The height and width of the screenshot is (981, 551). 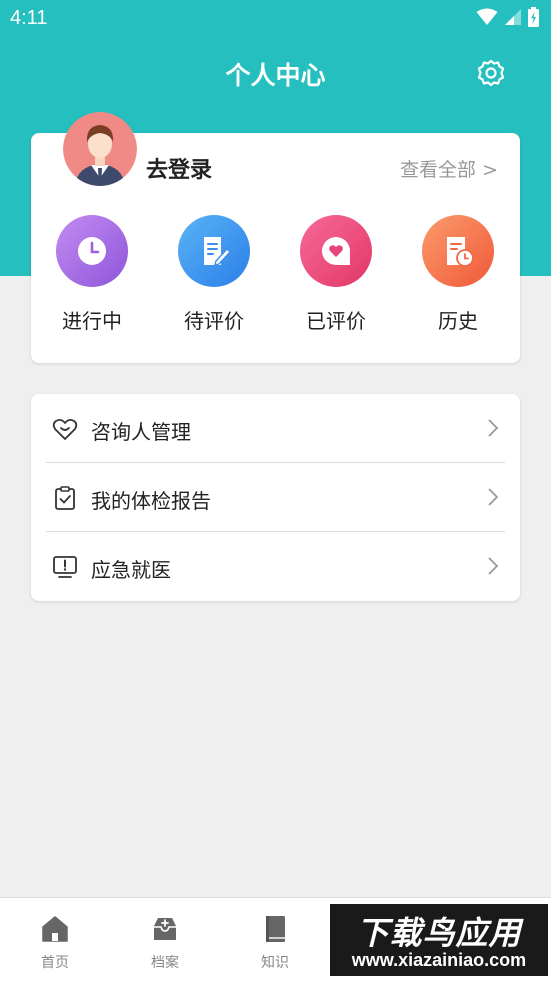 I want to click on book-icon, so click(x=275, y=929).